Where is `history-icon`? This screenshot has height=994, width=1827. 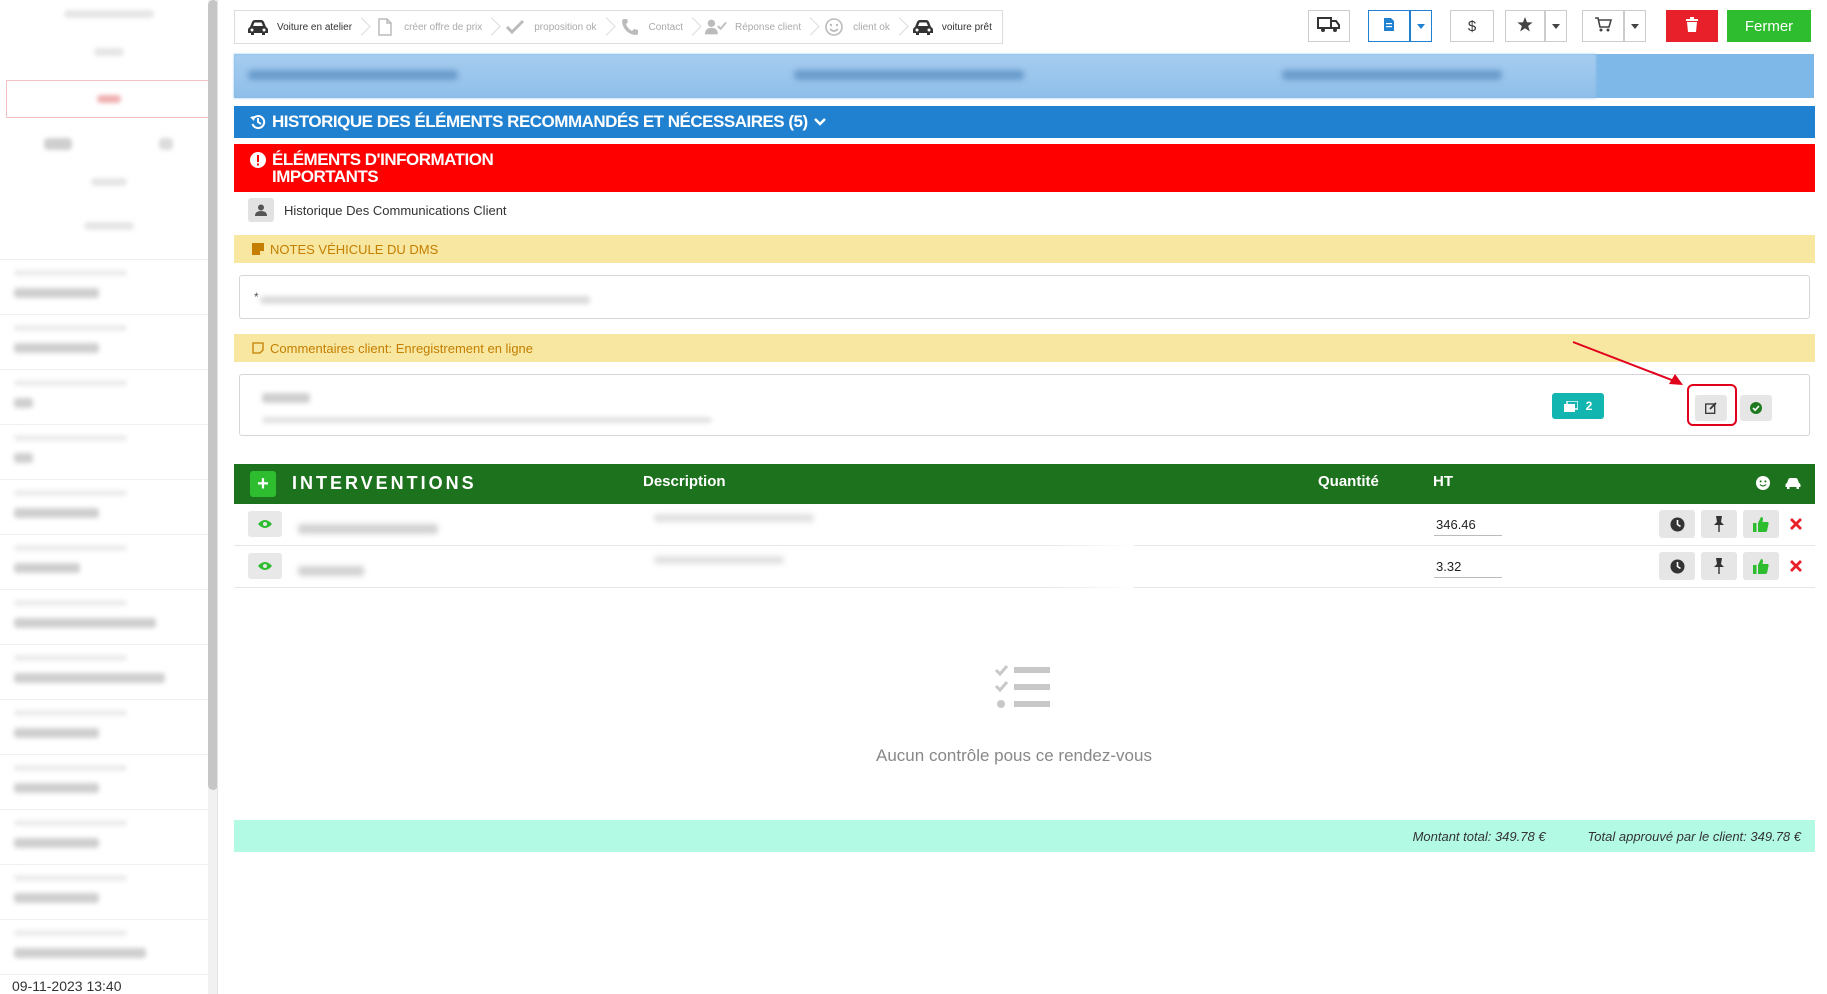 history-icon is located at coordinates (258, 122).